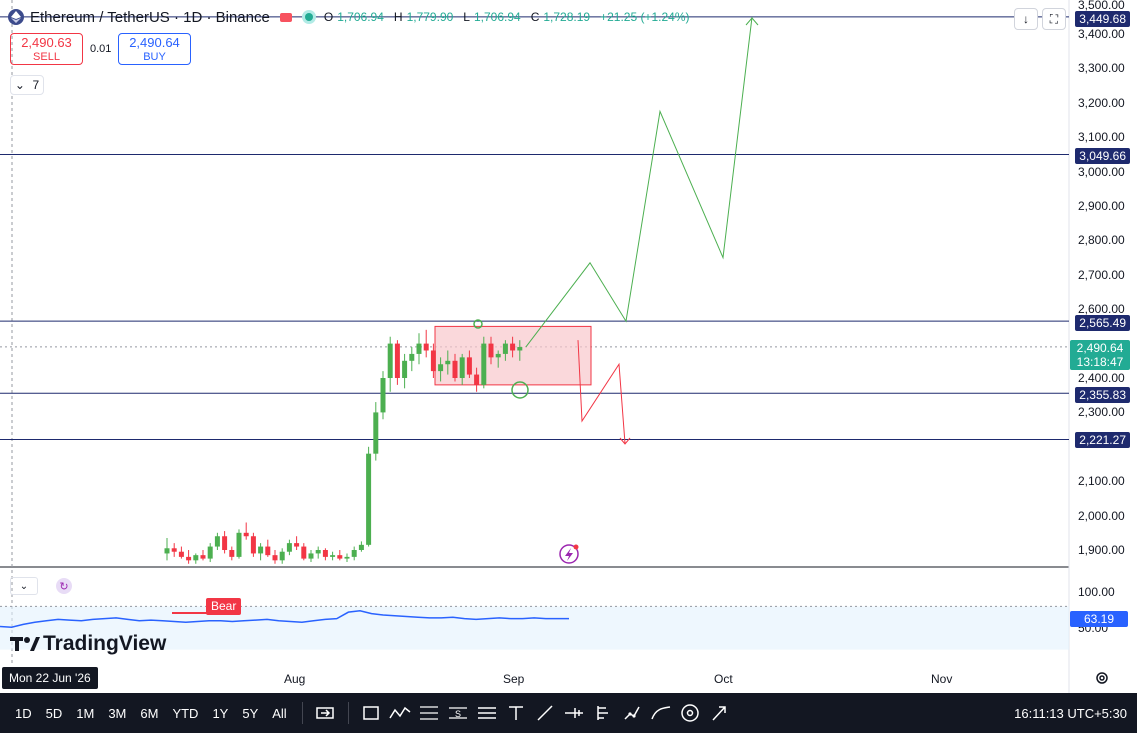 The image size is (1137, 733). Describe the element at coordinates (661, 713) in the screenshot. I see `curve-icon` at that location.